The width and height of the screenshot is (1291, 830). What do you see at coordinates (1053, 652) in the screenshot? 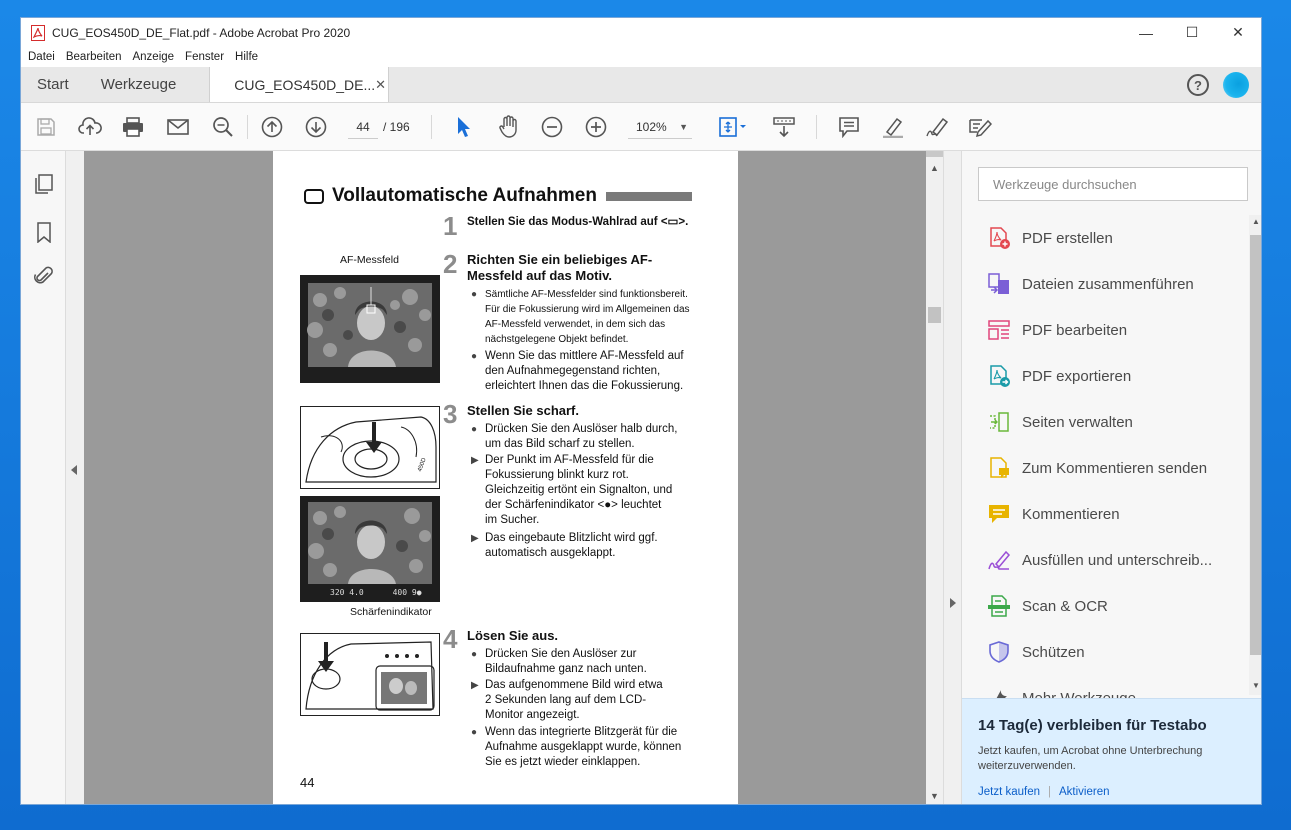
I see `tool-protect-label: Schützen` at bounding box center [1053, 652].